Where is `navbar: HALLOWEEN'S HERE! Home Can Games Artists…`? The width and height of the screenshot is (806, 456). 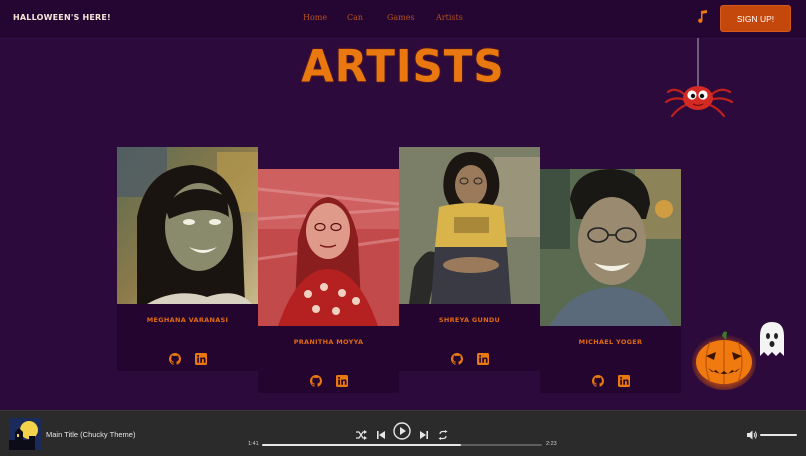 navbar: HALLOWEEN'S HERE! Home Can Games Artists… is located at coordinates (403, 18).